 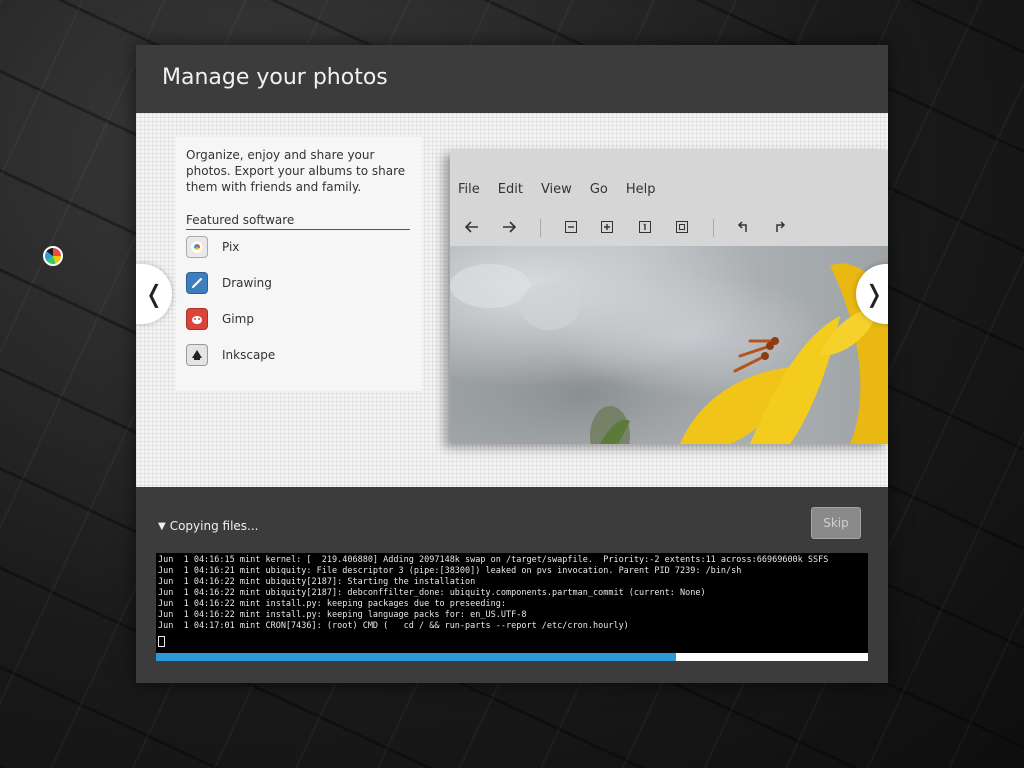 What do you see at coordinates (197, 247) in the screenshot?
I see `pix-icon` at bounding box center [197, 247].